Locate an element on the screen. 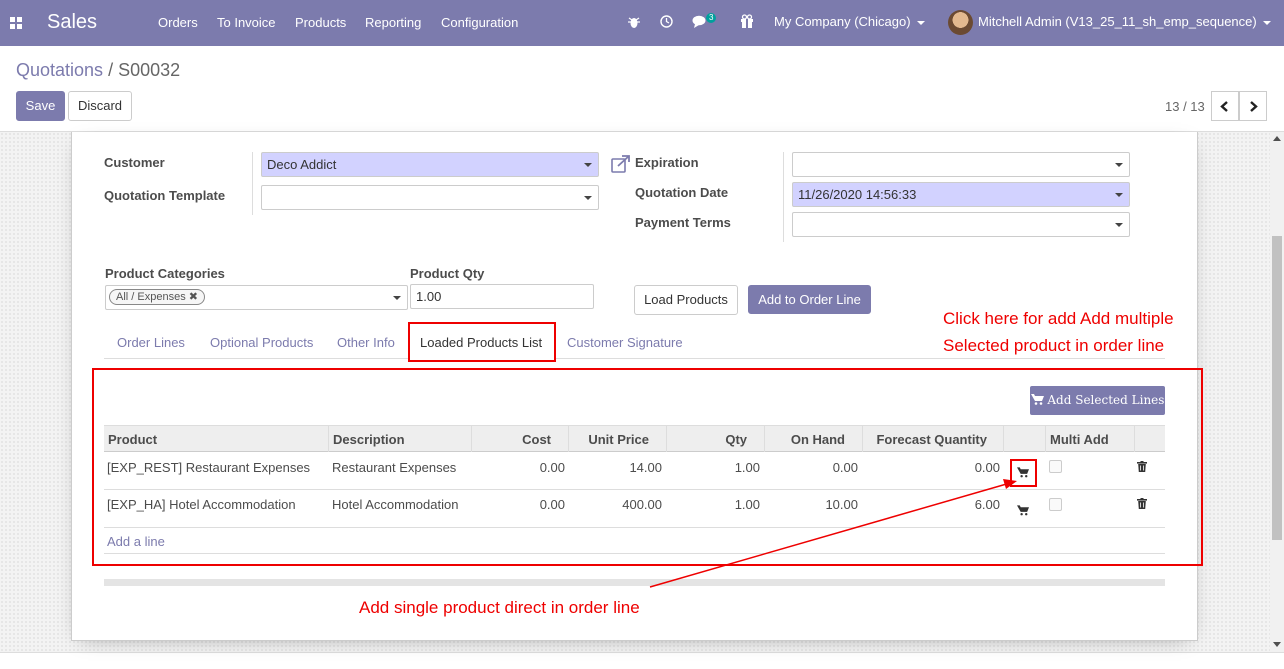 Image resolution: width=1284 pixels, height=669 pixels. external-link-icon is located at coordinates (621, 164).